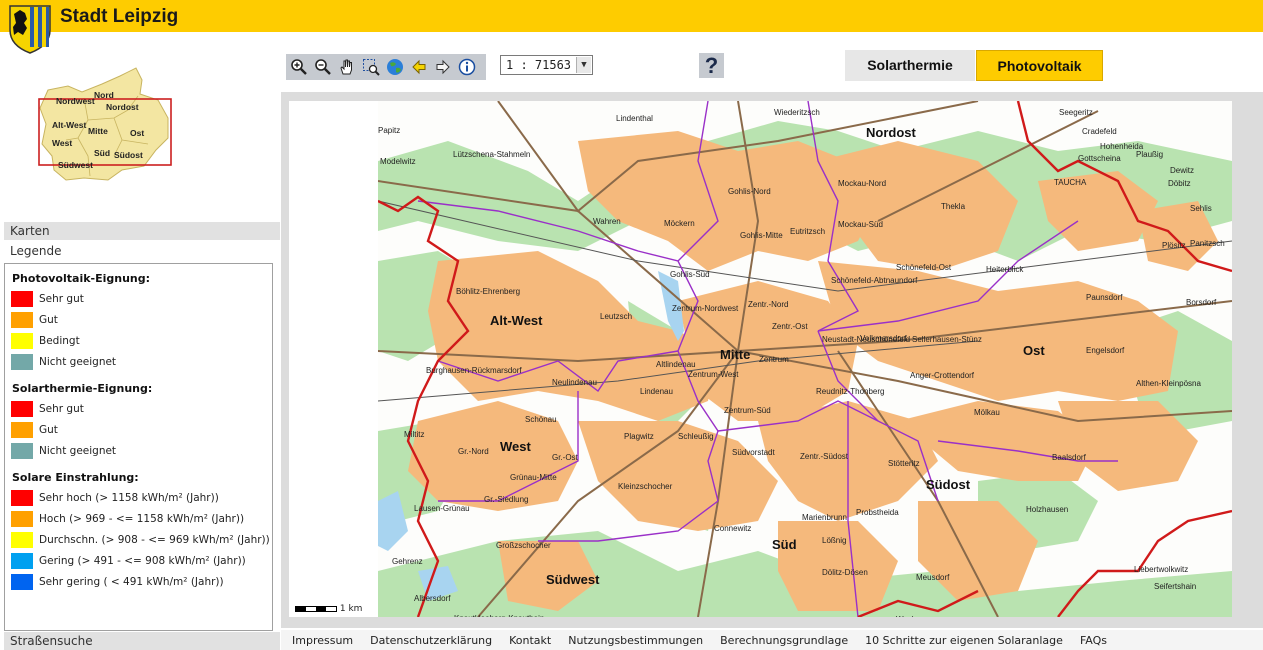 The image size is (1263, 650). Describe the element at coordinates (323, 67) in the screenshot. I see `zoom-out-icon` at that location.